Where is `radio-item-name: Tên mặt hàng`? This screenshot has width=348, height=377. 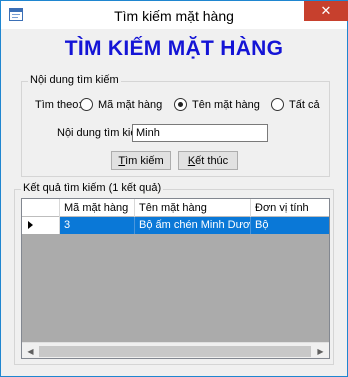
radio-item-name: Tên mặt hàng is located at coordinates (217, 104).